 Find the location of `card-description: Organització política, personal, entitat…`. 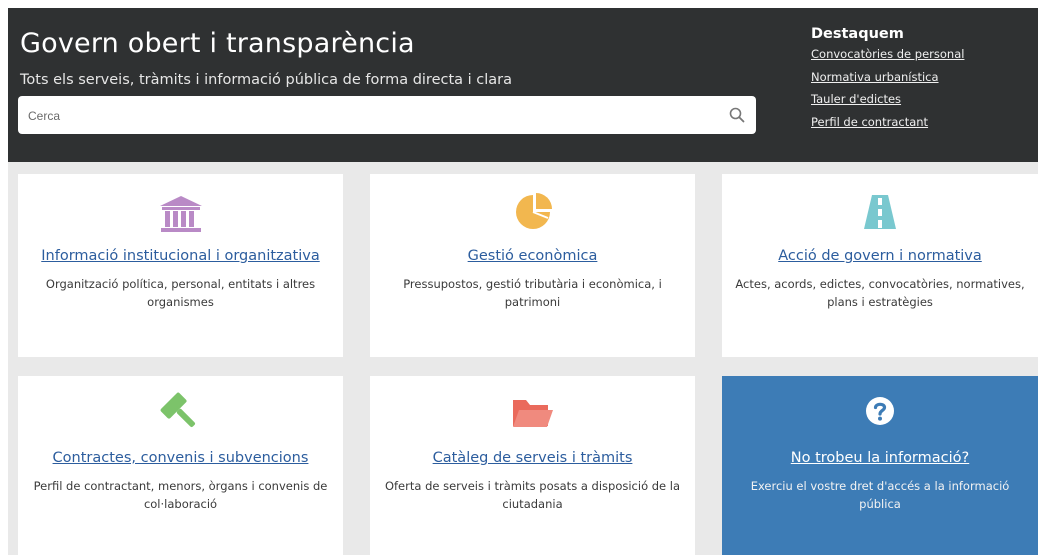

card-description: Organització política, personal, entitat… is located at coordinates (180, 293).